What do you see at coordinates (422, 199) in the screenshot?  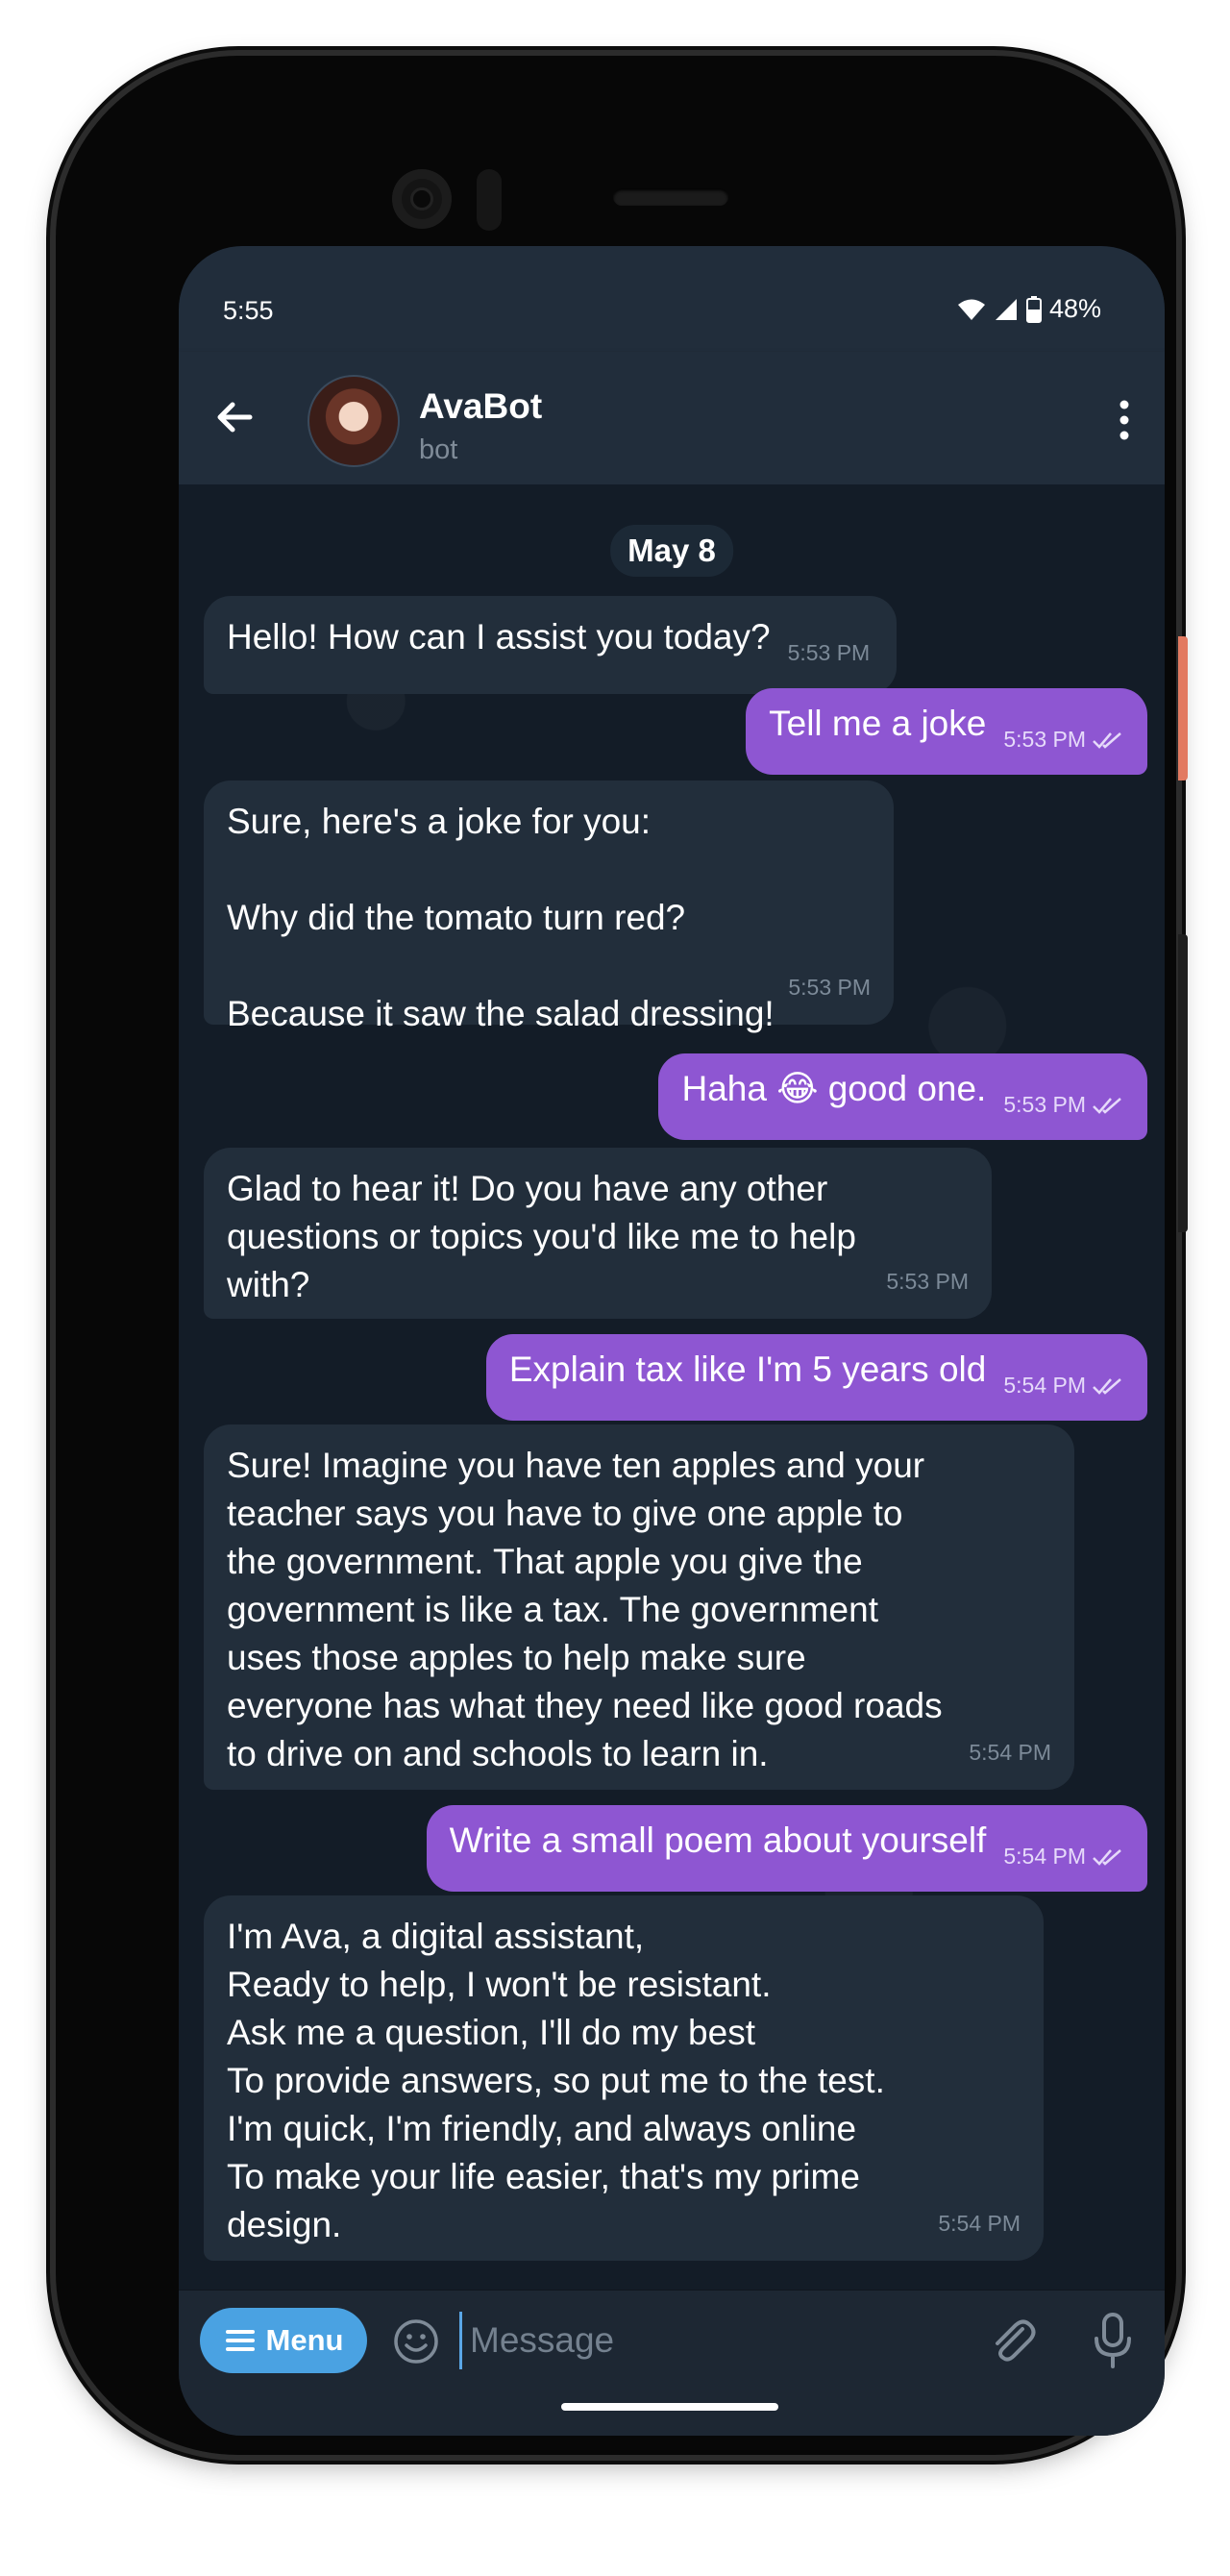 I see `front-camera` at bounding box center [422, 199].